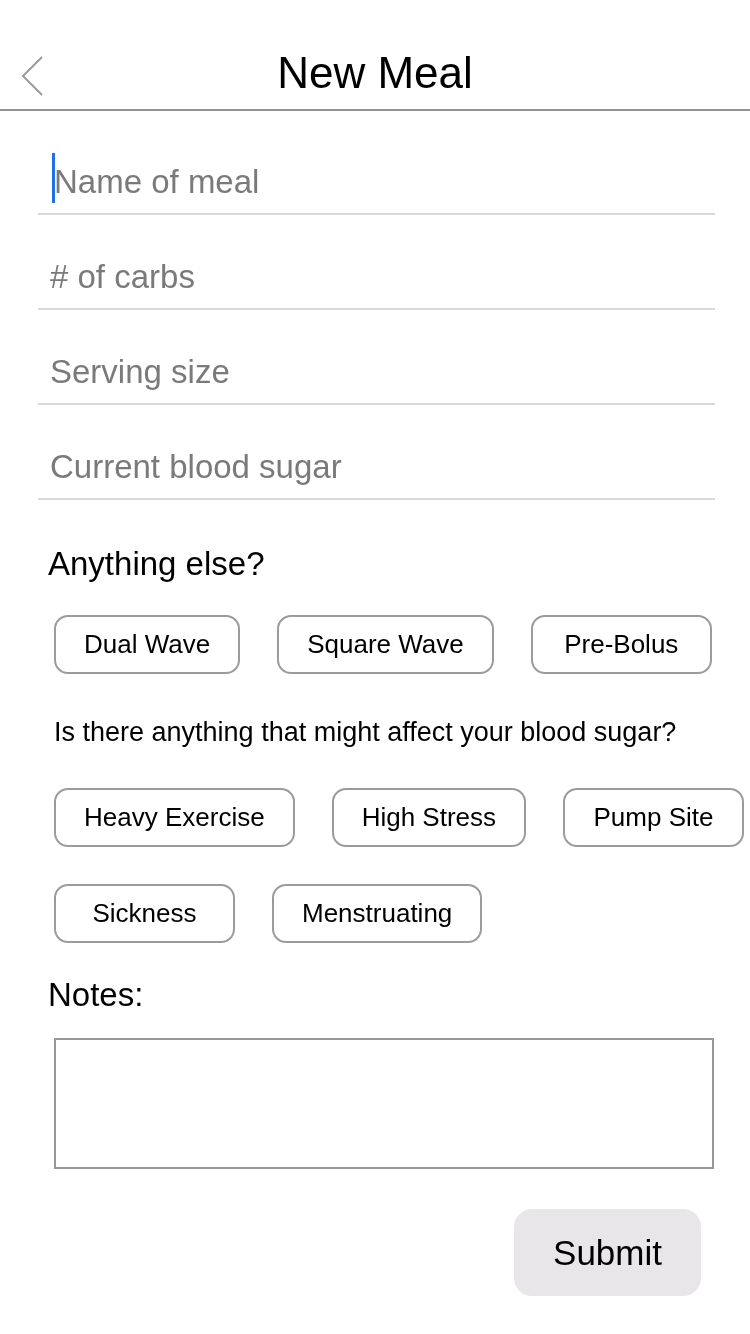 The height and width of the screenshot is (1334, 750). Describe the element at coordinates (376, 262) in the screenshot. I see `text-field: # of carbs` at that location.